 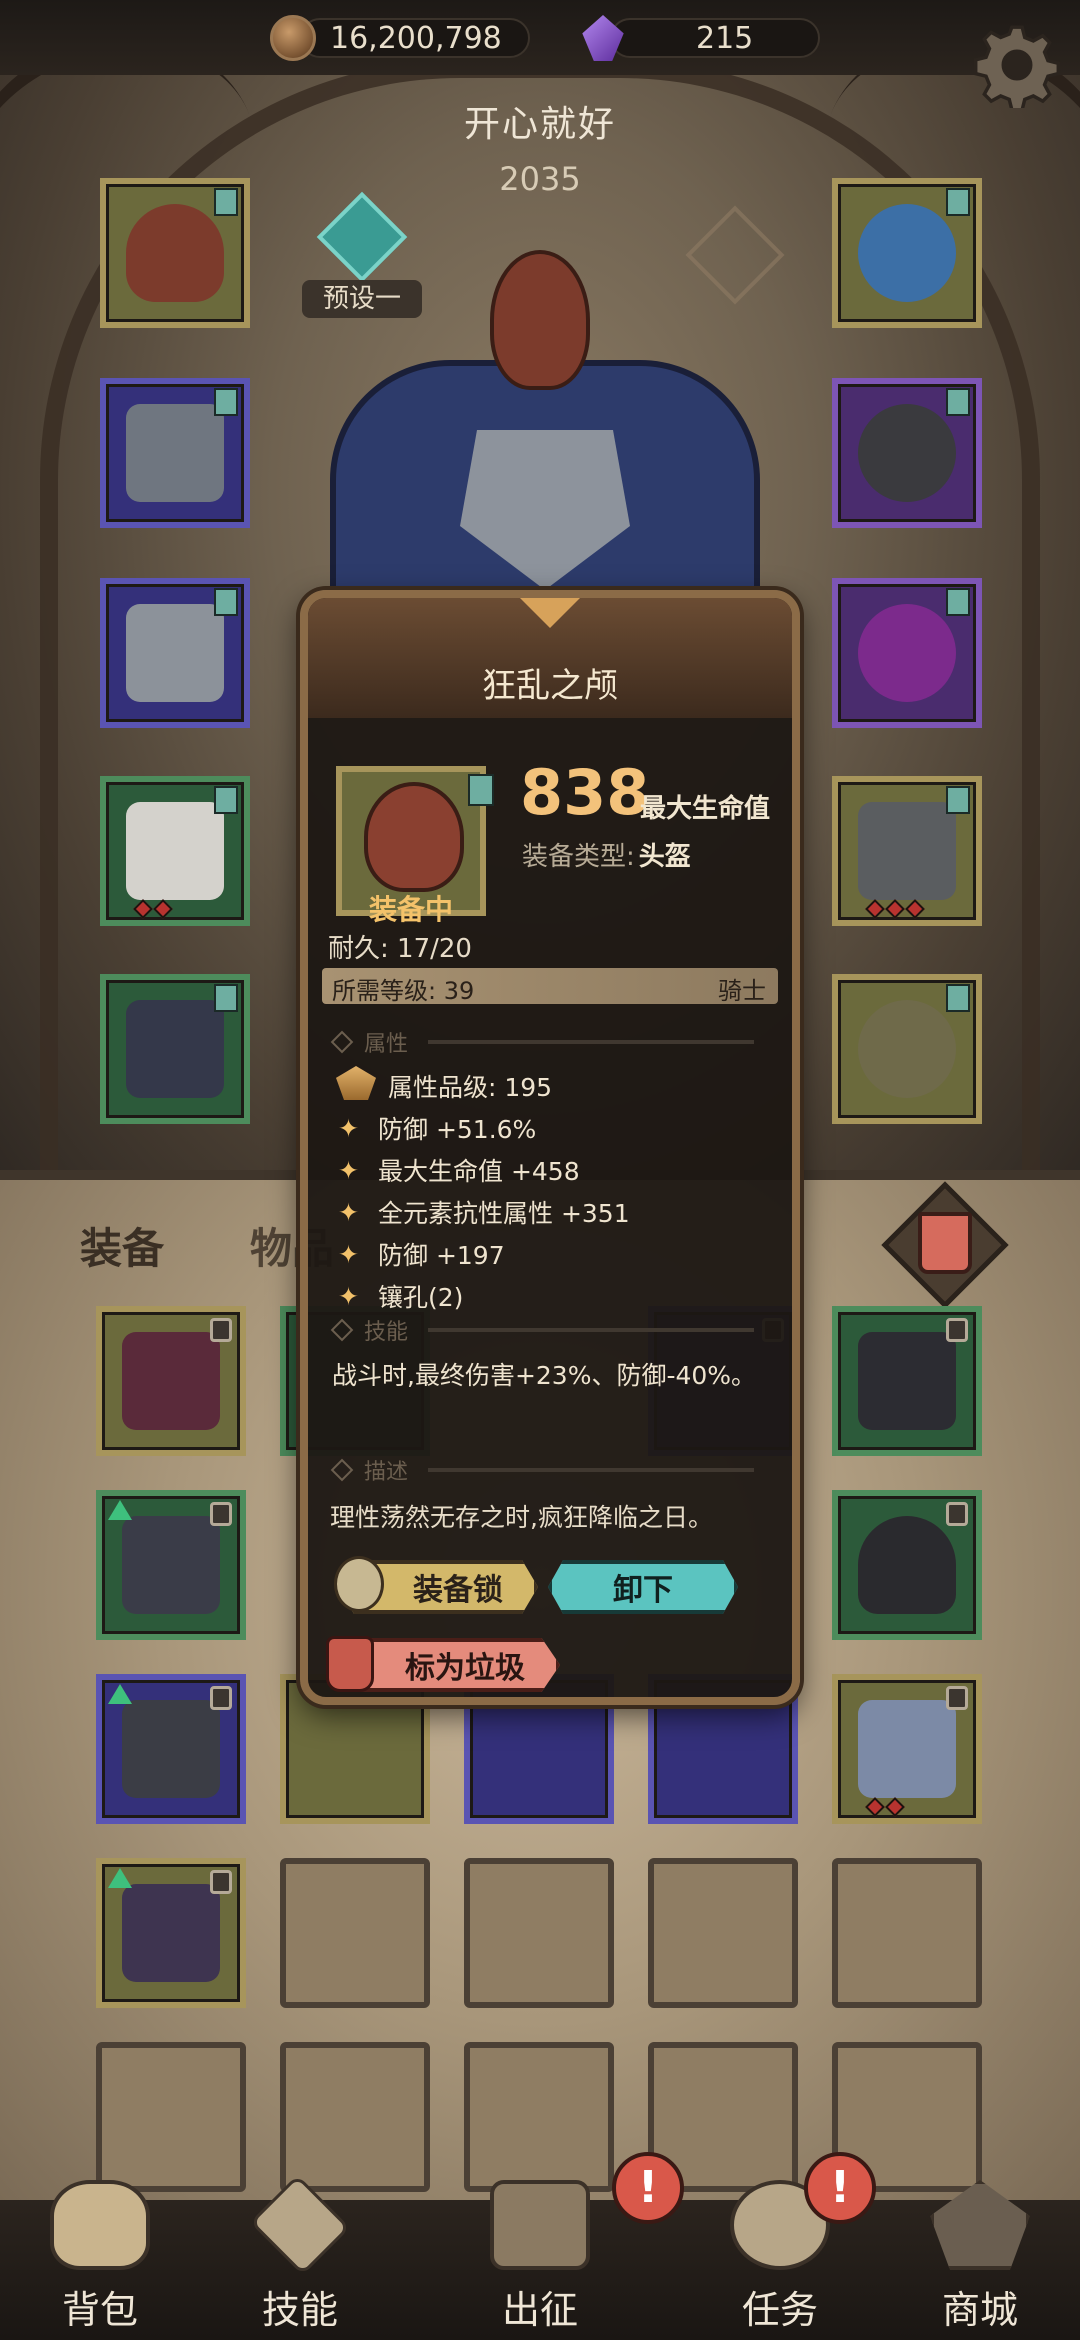 I want to click on gem-counter: 215, so click(x=700, y=38).